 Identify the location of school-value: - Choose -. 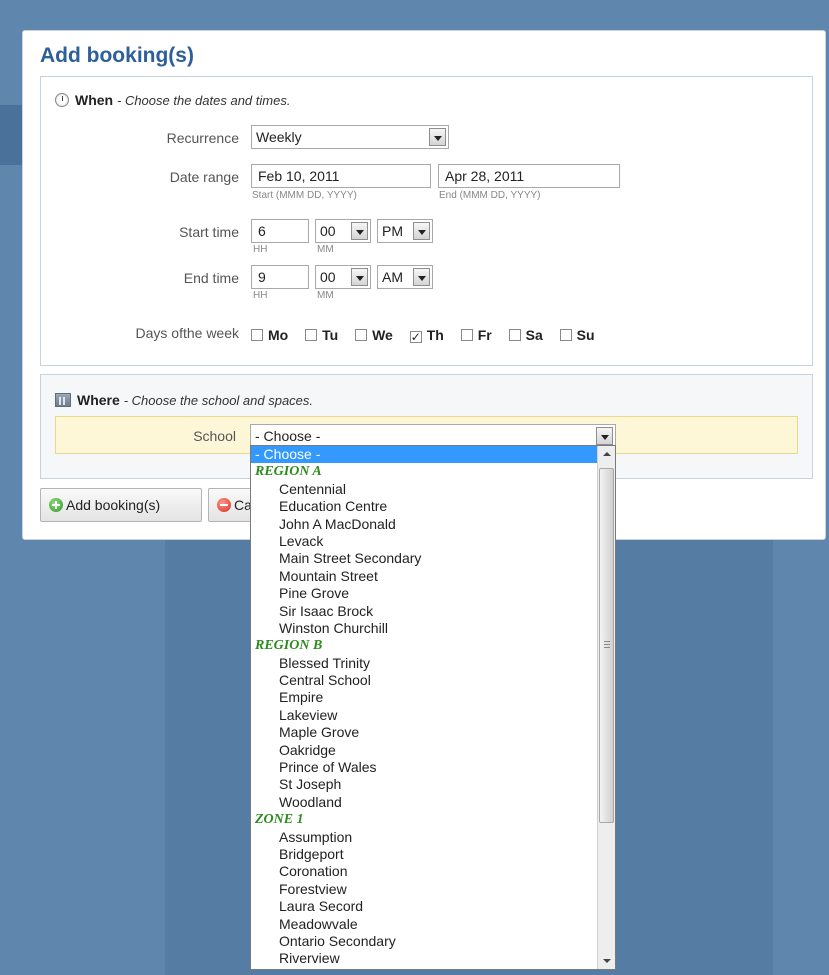
(288, 436).